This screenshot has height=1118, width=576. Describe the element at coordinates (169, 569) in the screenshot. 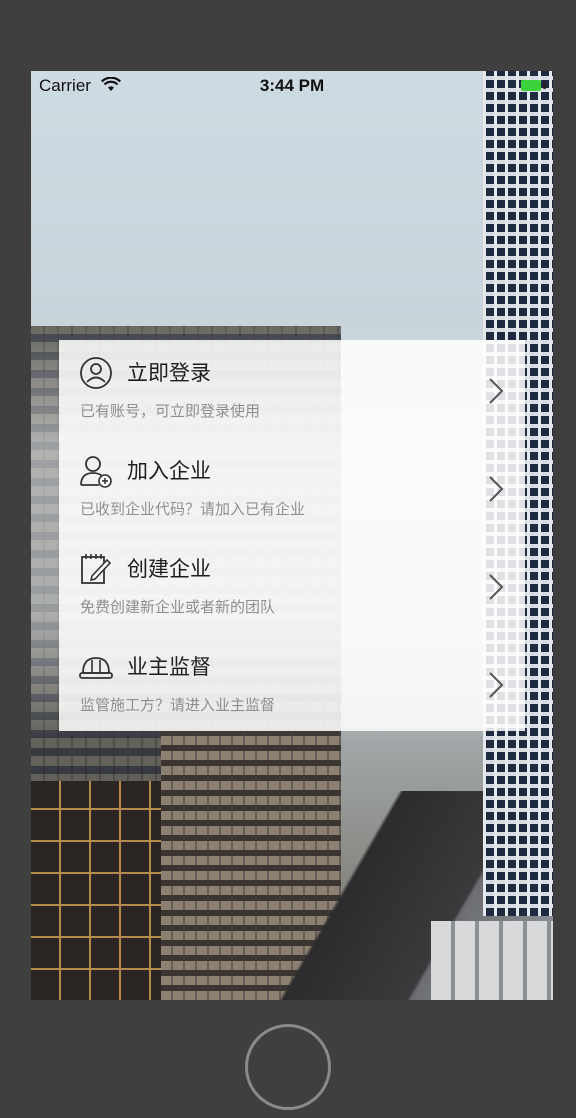

I see `menu-item-title: 创建企业` at that location.